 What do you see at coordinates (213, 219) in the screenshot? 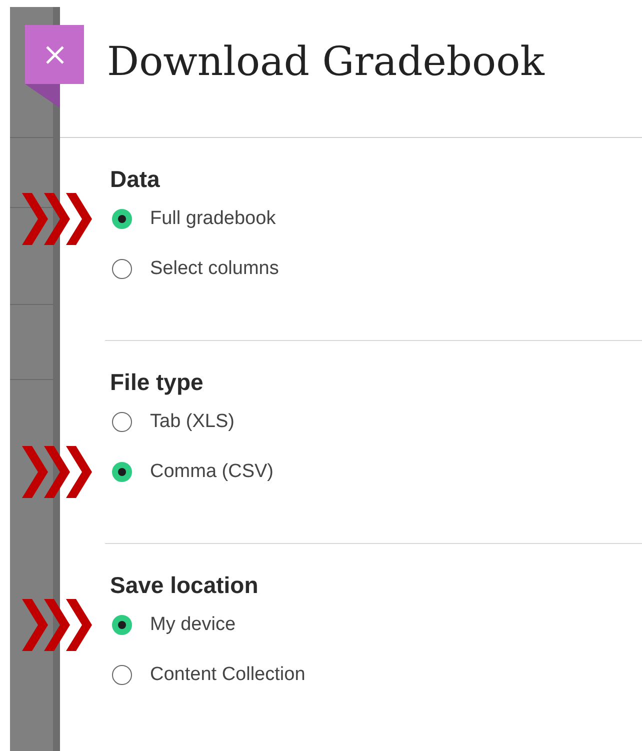
I see `option-label: Full gradebook` at bounding box center [213, 219].